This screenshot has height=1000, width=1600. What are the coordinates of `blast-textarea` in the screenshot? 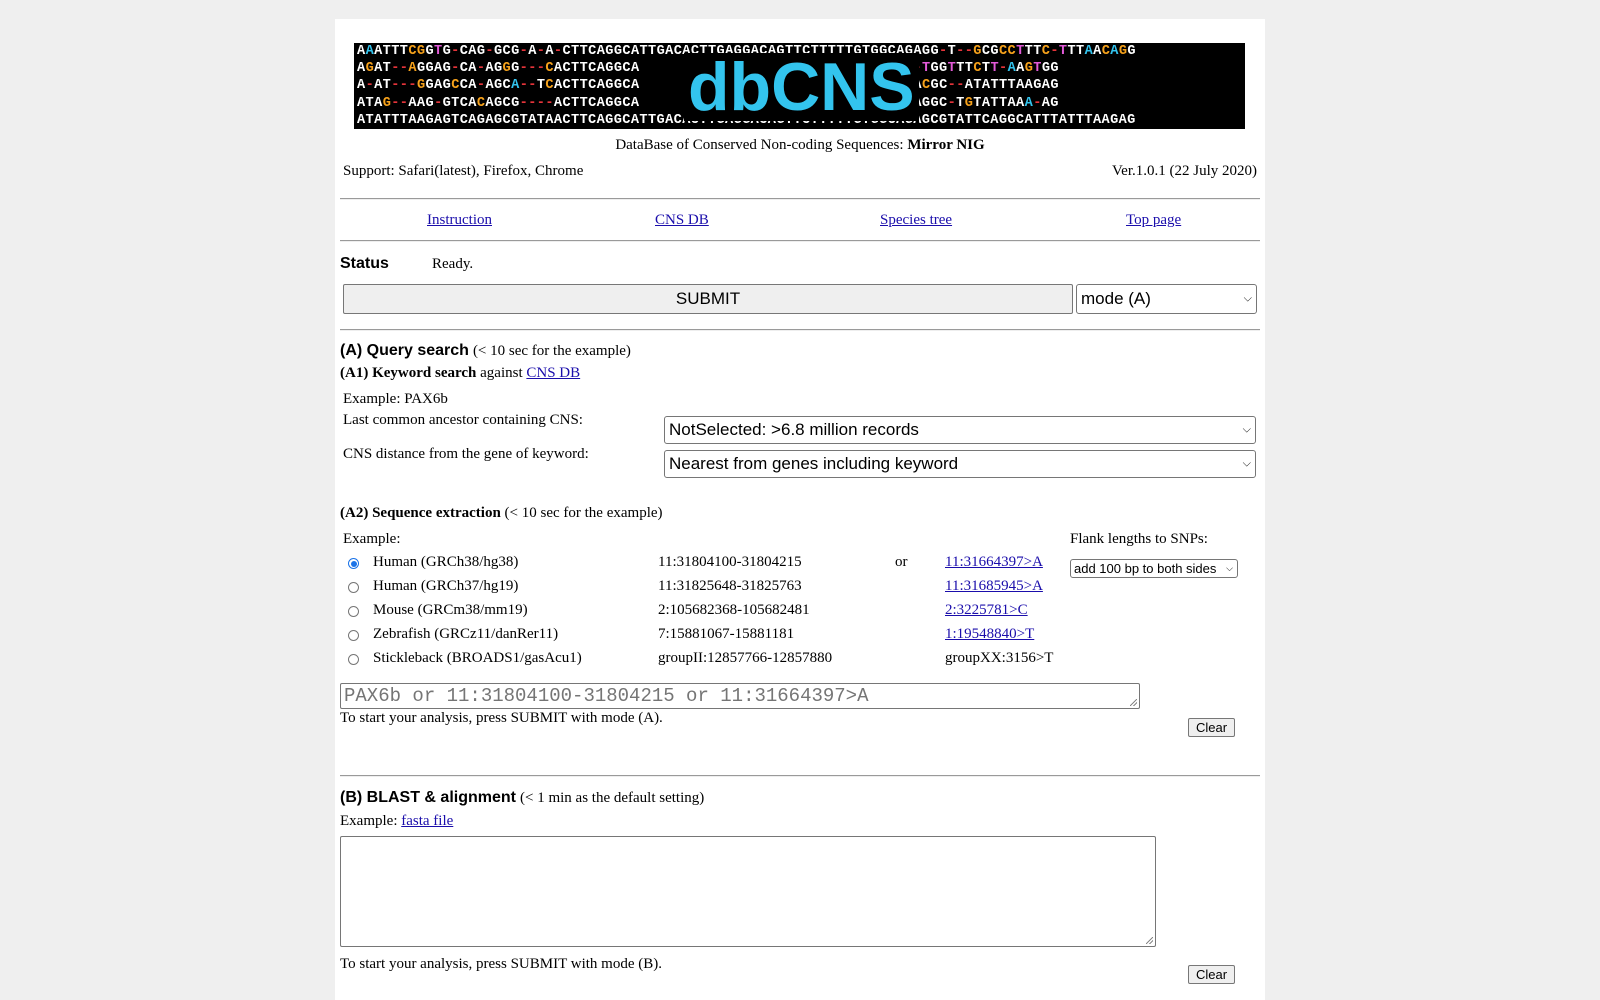 It's located at (748, 891).